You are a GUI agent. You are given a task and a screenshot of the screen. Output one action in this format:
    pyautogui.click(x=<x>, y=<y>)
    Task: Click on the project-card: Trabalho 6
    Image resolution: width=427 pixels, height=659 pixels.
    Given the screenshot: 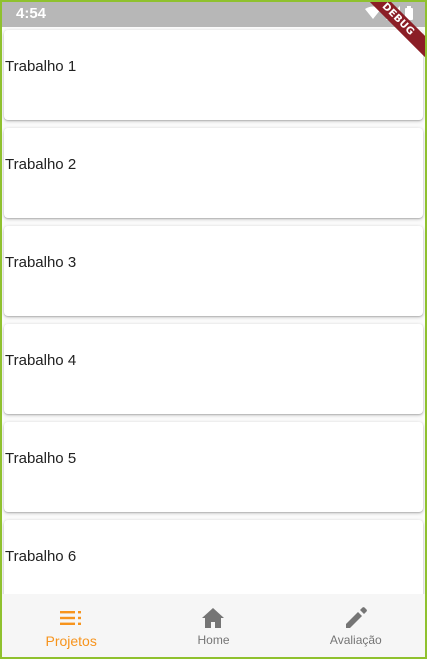 What is the action you would take?
    pyautogui.click(x=213, y=557)
    